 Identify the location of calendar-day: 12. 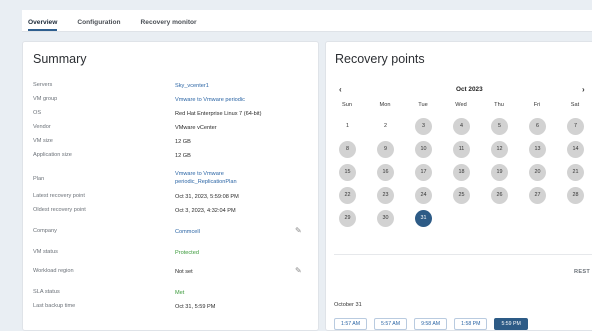
(499, 149).